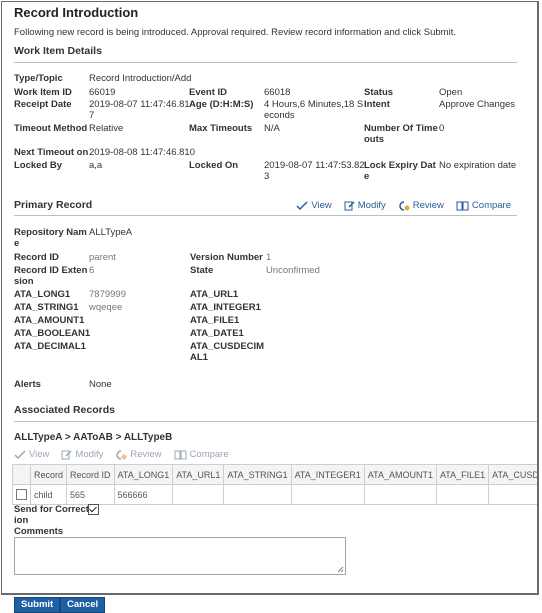  I want to click on number-of-timeouts-value: 0, so click(442, 128).